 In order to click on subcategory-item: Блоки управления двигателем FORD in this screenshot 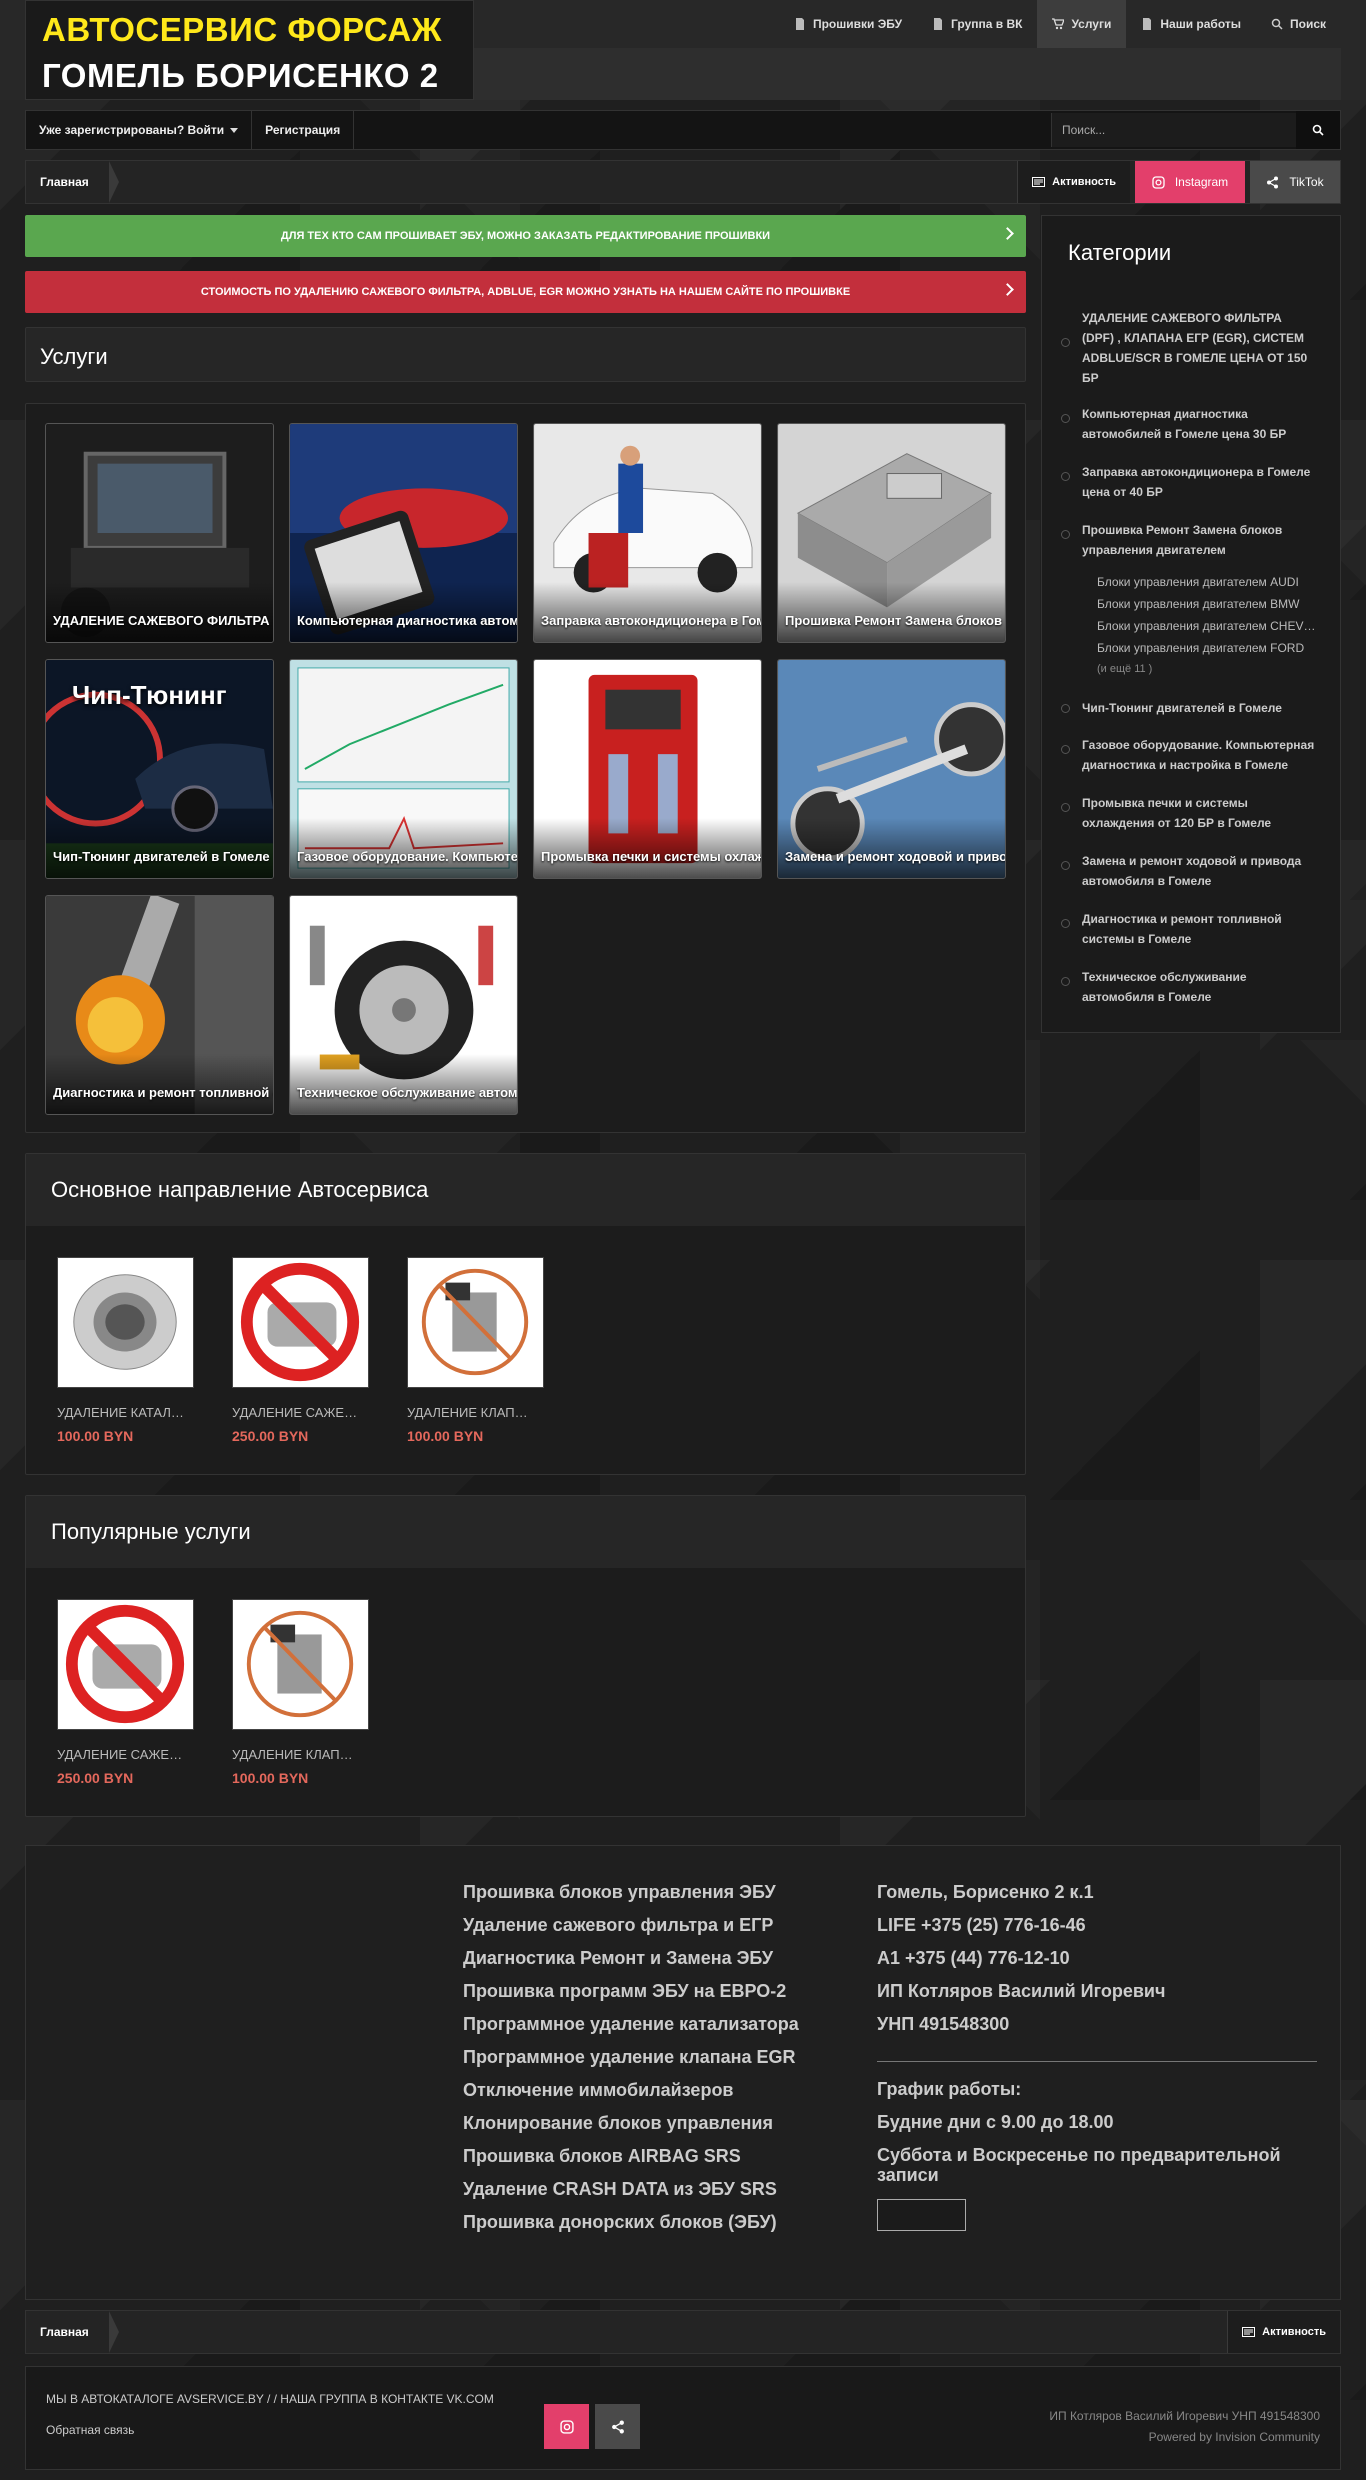, I will do `click(1207, 648)`.